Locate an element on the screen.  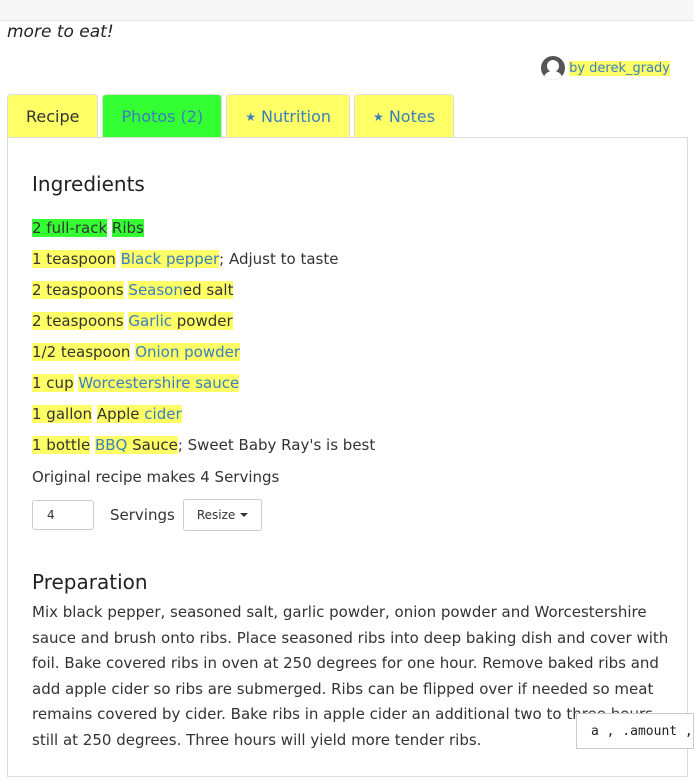
author-byline: by derek_grady is located at coordinates (605, 68).